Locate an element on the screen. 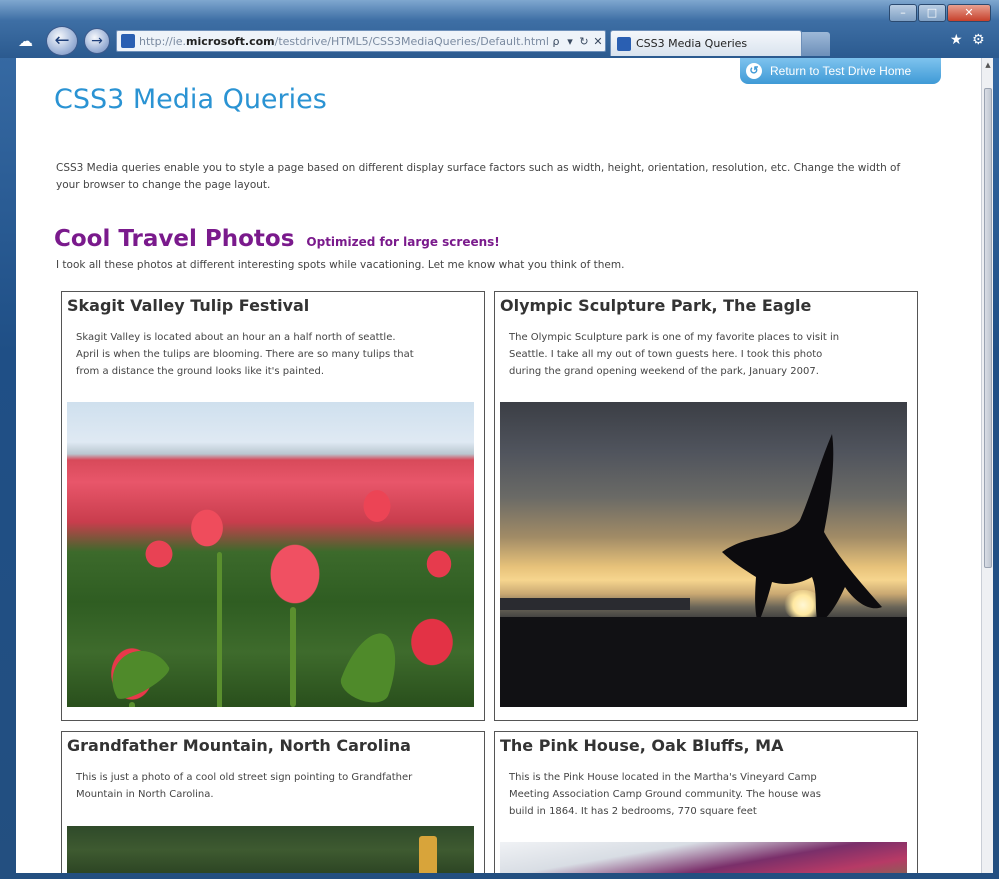 This screenshot has width=999, height=879. site-favicon-icon is located at coordinates (128, 41).